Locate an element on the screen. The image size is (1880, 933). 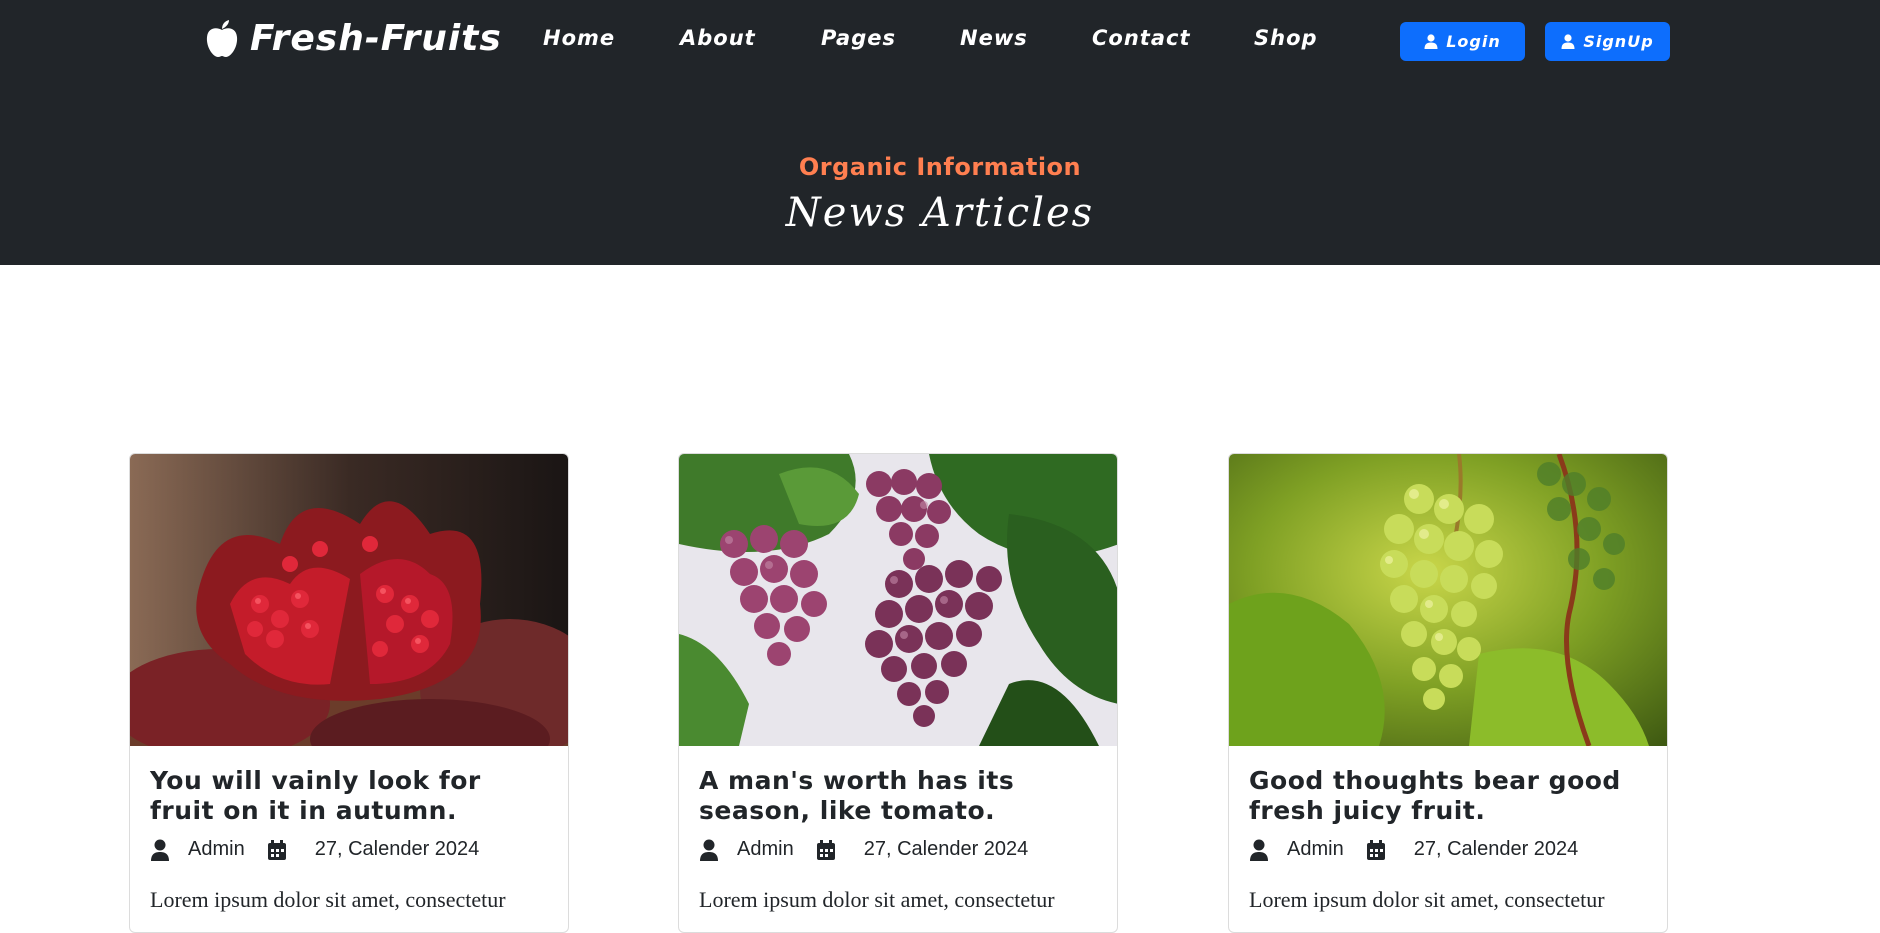
login-label: Login is located at coordinates (1473, 41).